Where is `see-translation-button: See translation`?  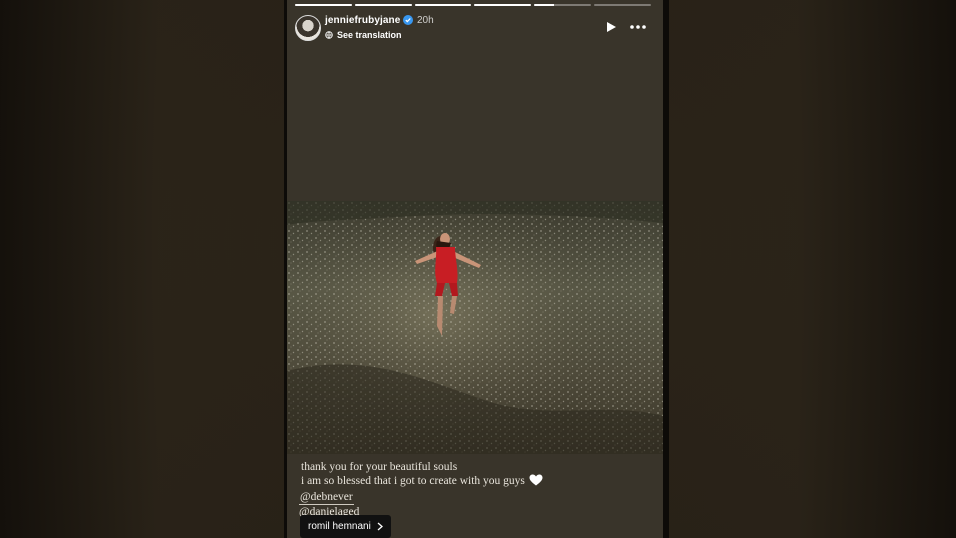 see-translation-button: See translation is located at coordinates (363, 35).